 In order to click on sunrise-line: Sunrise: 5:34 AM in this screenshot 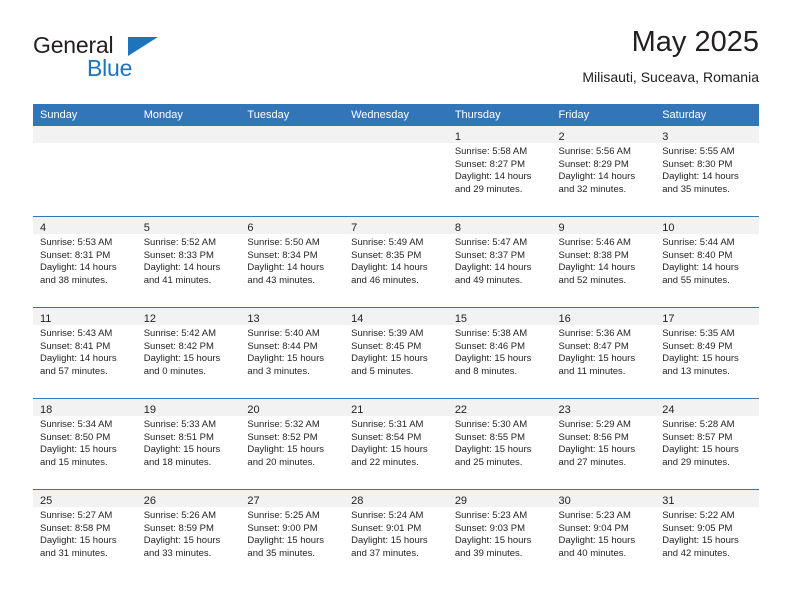, I will do `click(76, 424)`.